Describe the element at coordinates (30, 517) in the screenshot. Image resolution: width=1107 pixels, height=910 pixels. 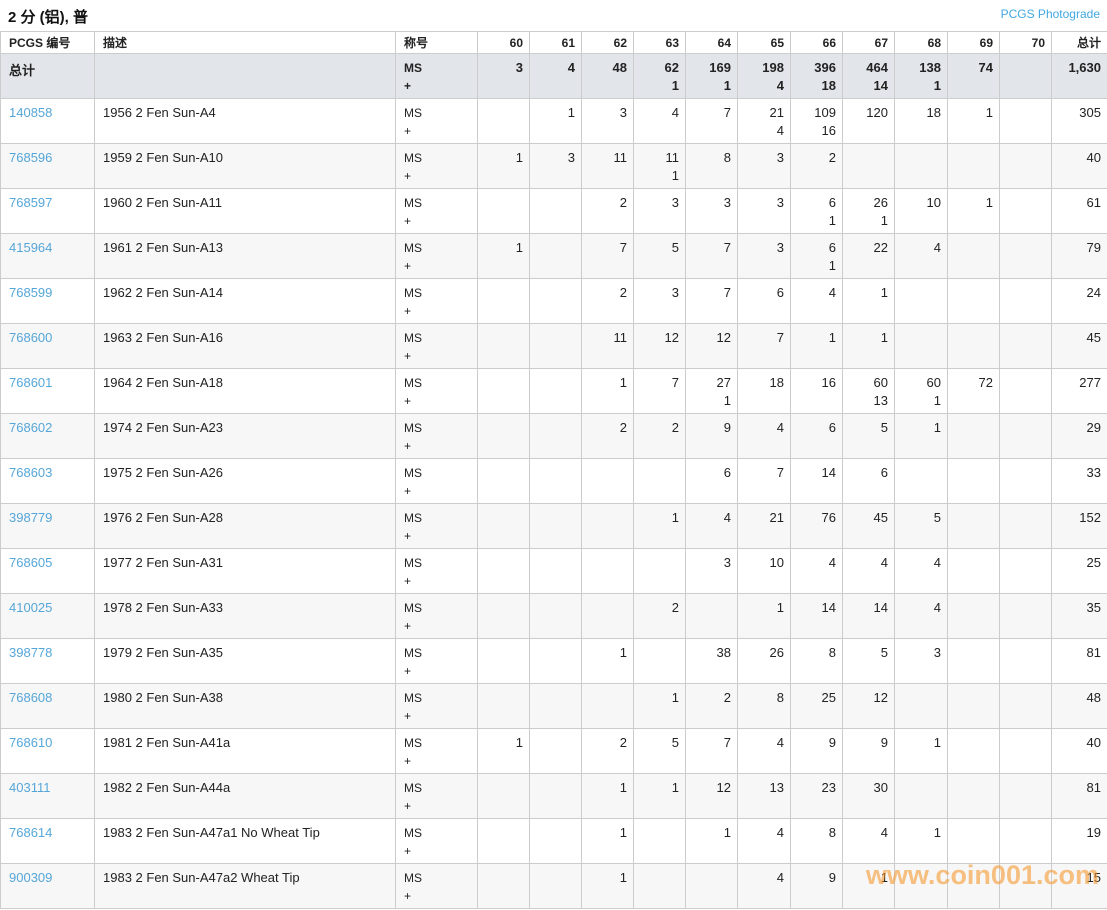
I see `pcgs-number-link: 398779` at that location.